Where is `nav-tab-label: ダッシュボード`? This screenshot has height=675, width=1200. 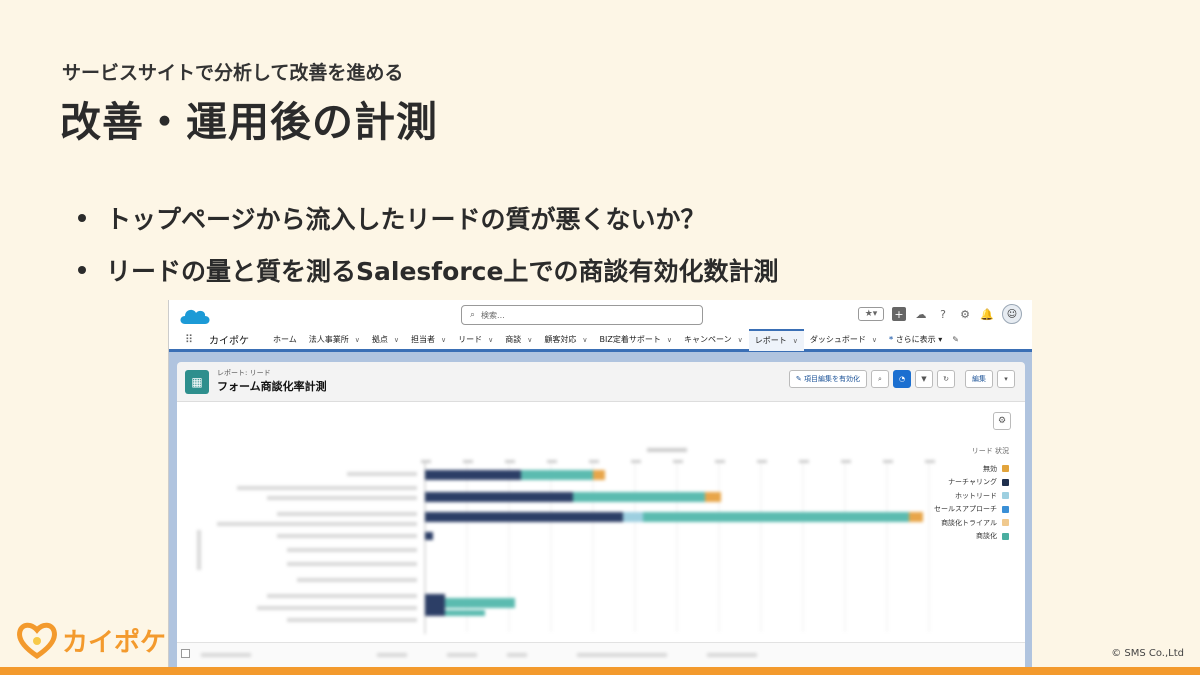 nav-tab-label: ダッシュボード is located at coordinates (837, 339).